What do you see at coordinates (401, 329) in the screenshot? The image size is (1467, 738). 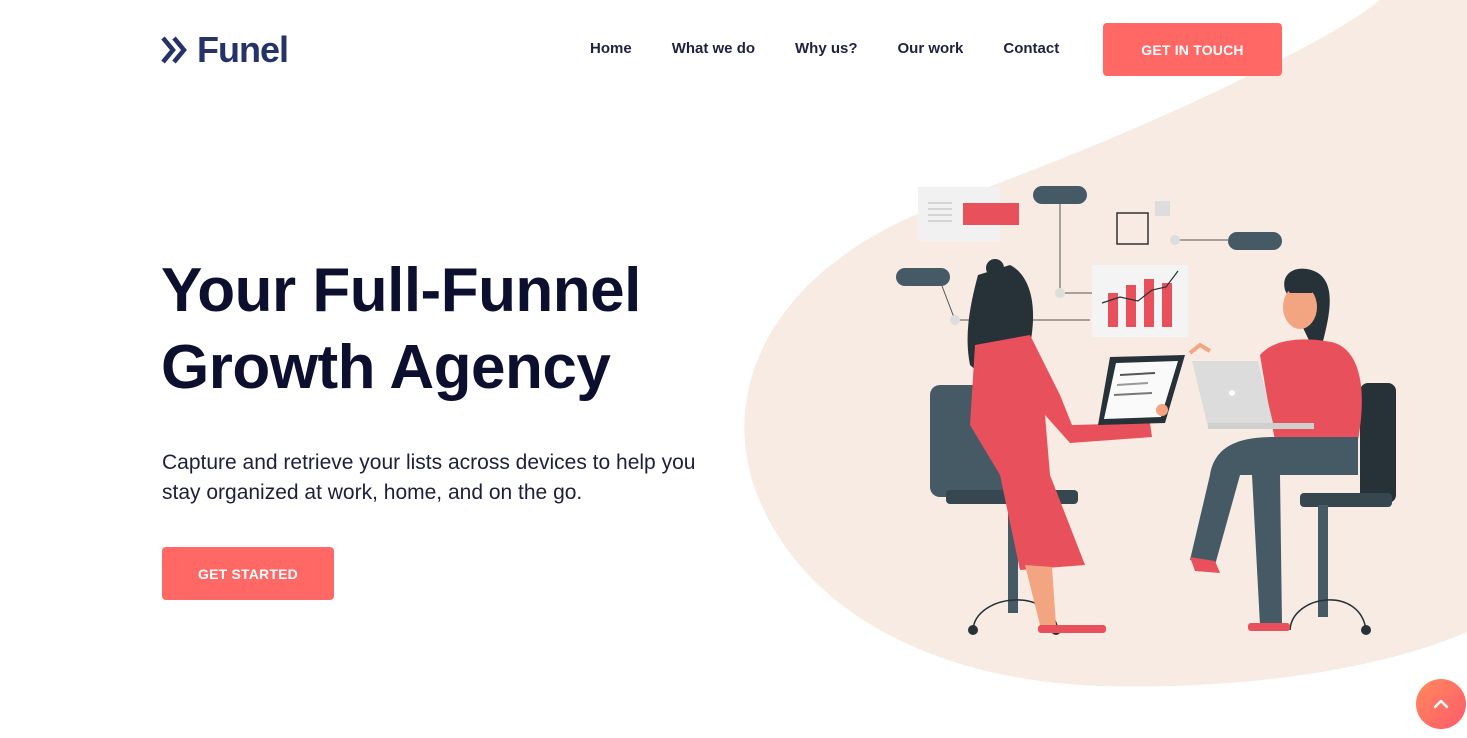 I see `hero-title: Your Full-Funnel Growth Agency` at bounding box center [401, 329].